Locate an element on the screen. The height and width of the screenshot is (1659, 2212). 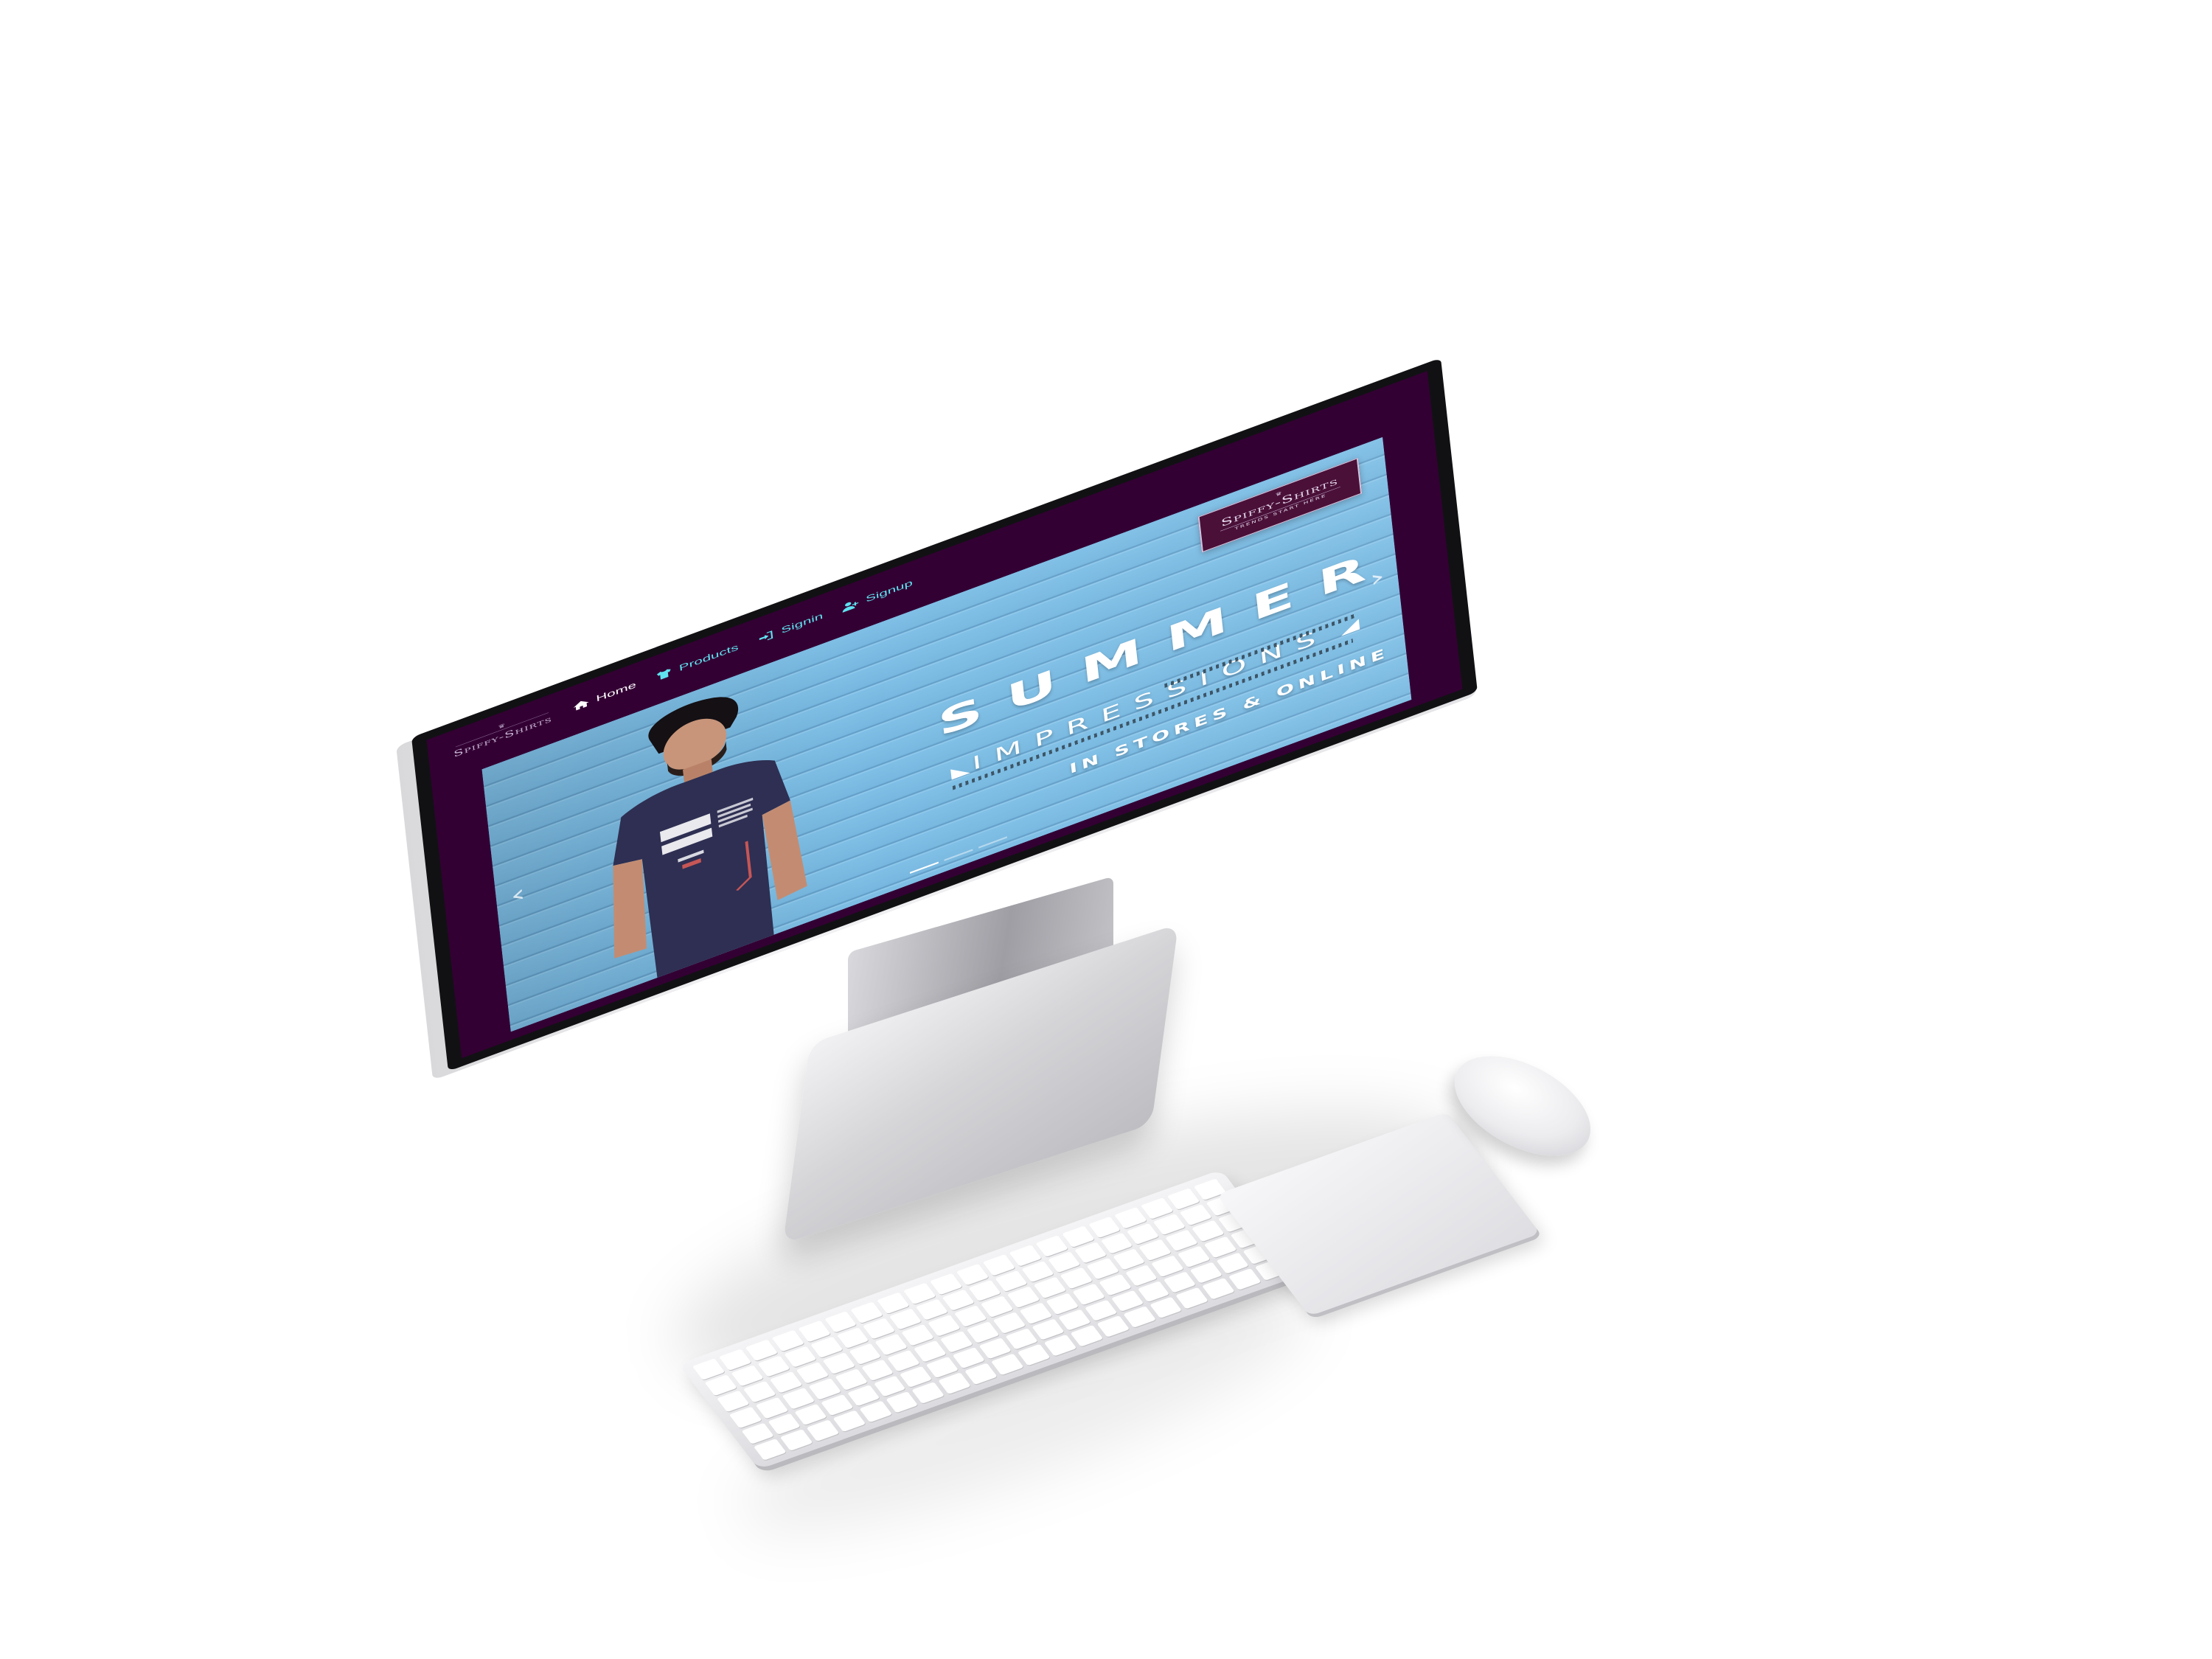
nav-products-link: Products is located at coordinates (696, 662).